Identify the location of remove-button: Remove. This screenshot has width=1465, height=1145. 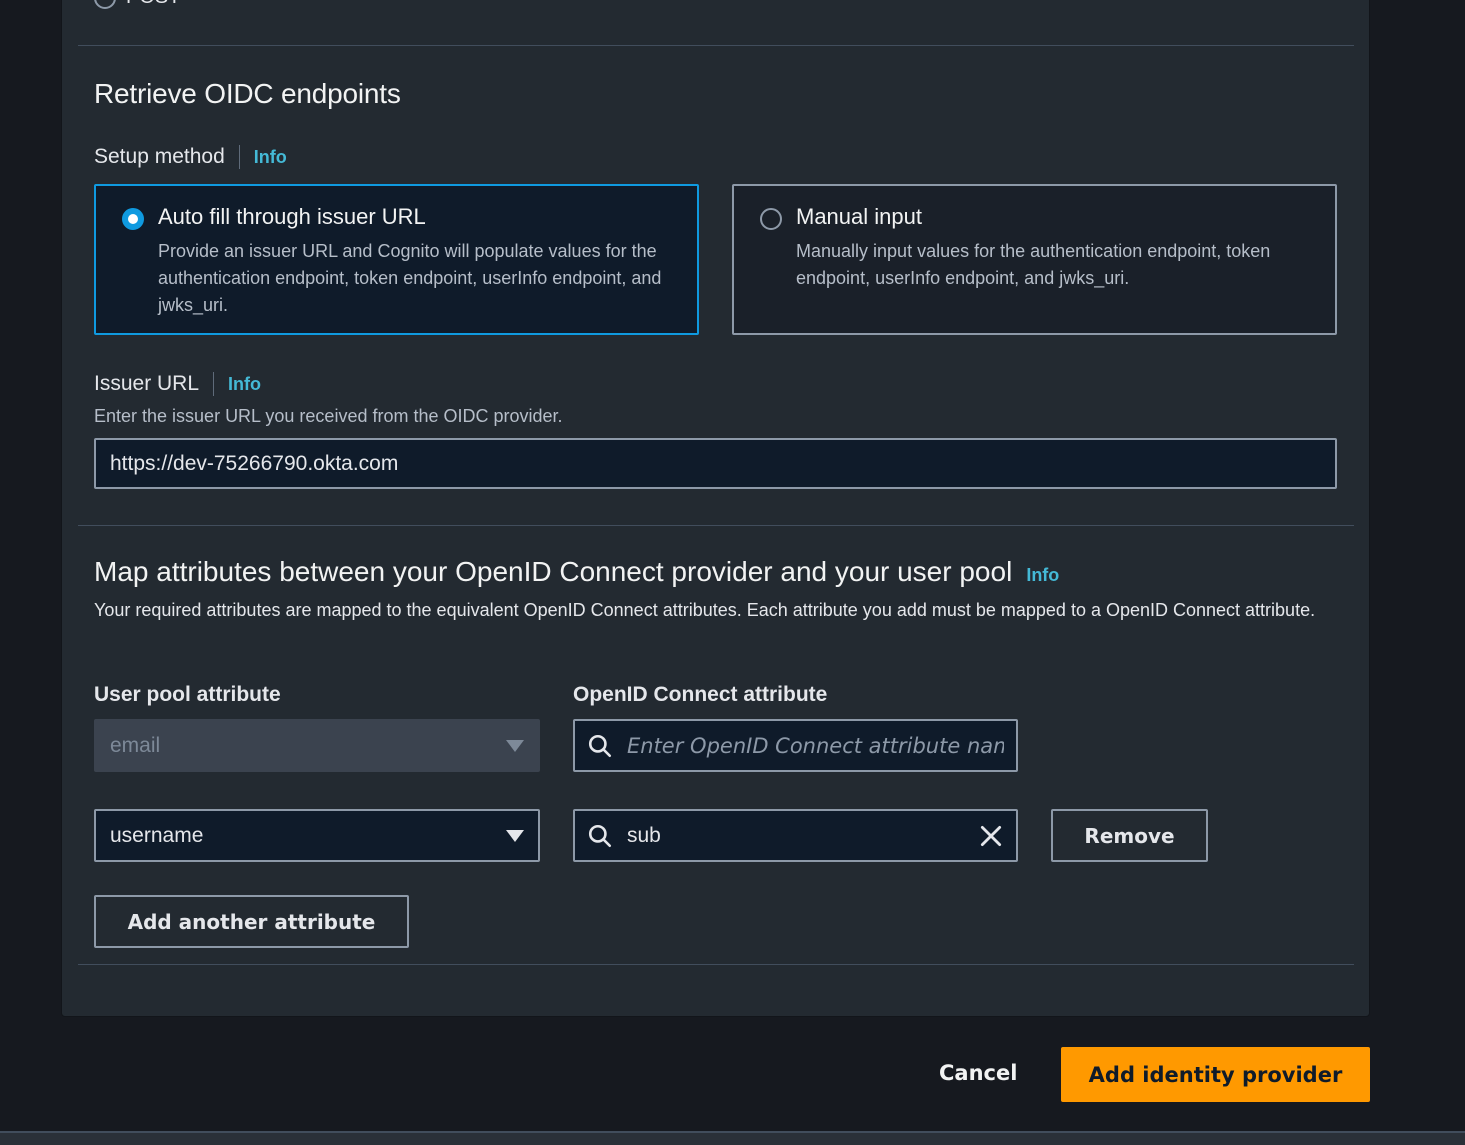
(1129, 835).